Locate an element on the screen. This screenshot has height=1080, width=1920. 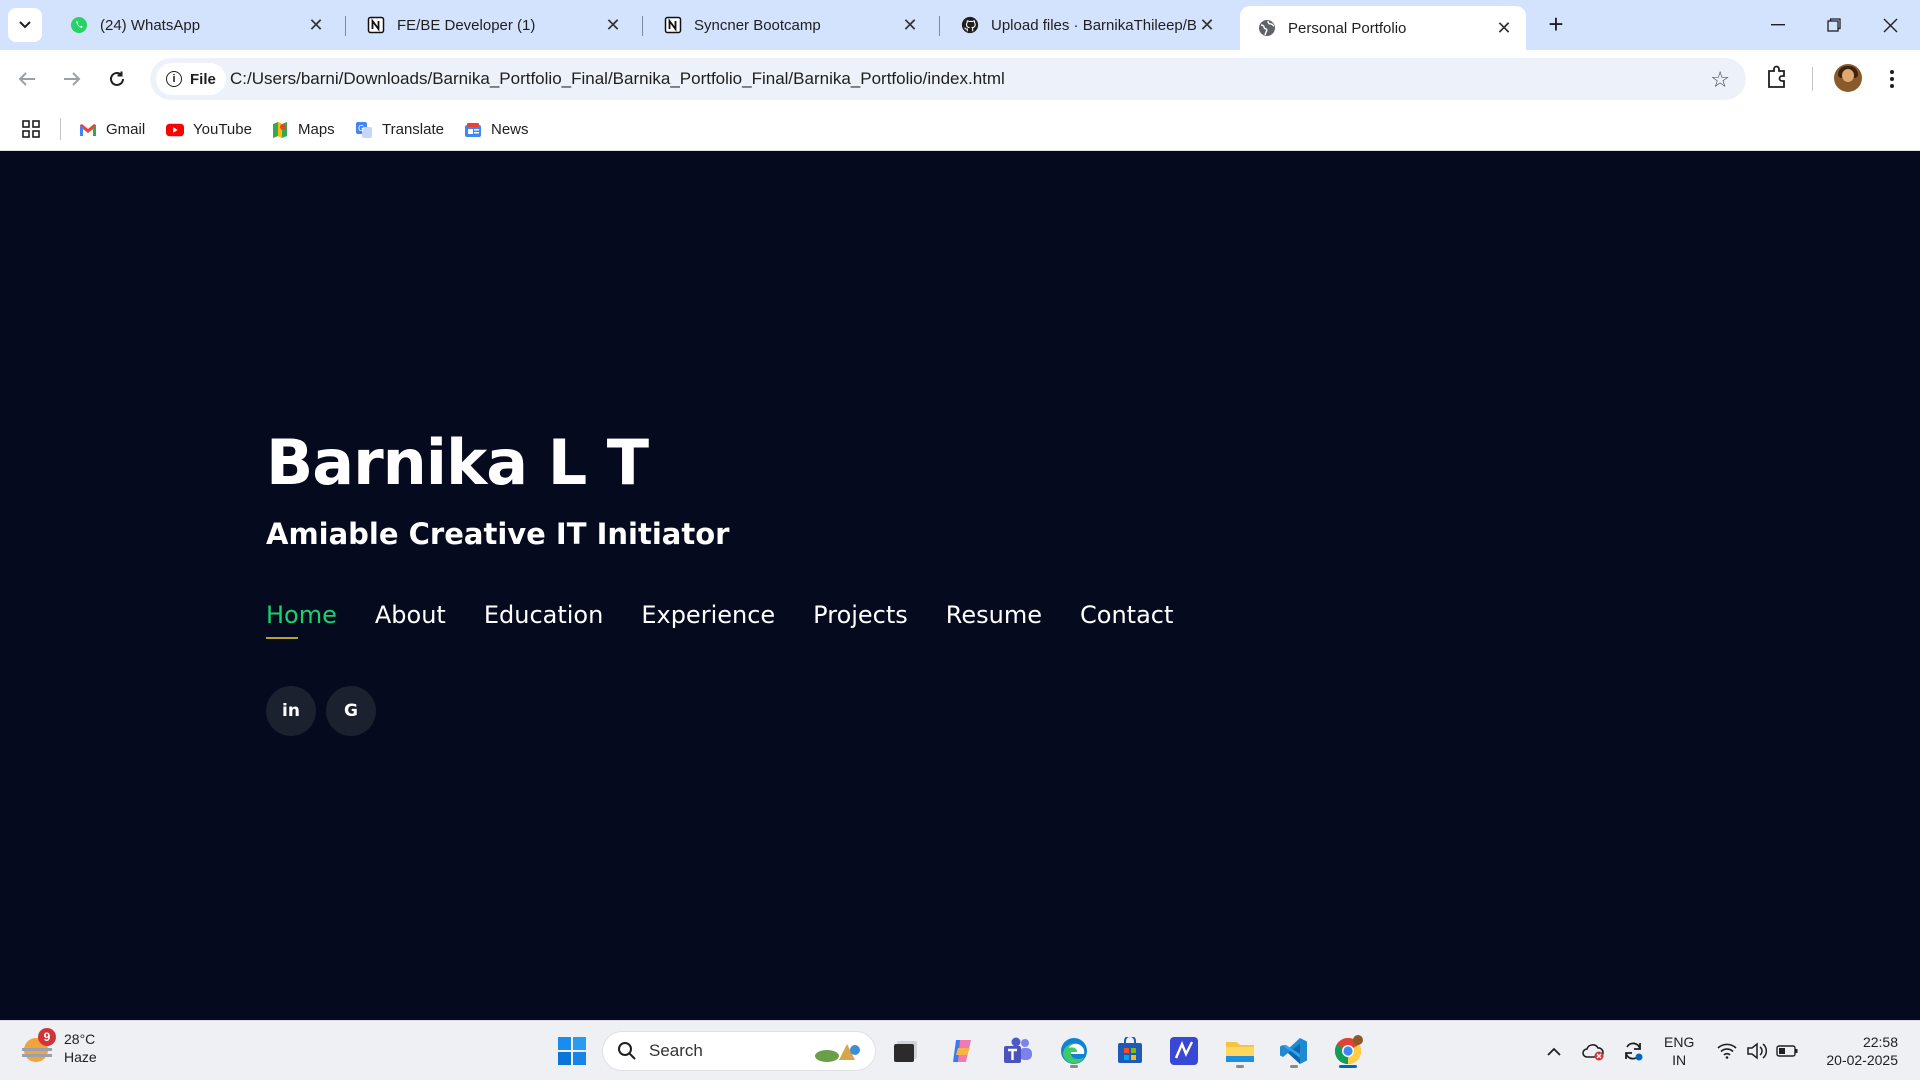
search-highlight-icon is located at coordinates (837, 1053).